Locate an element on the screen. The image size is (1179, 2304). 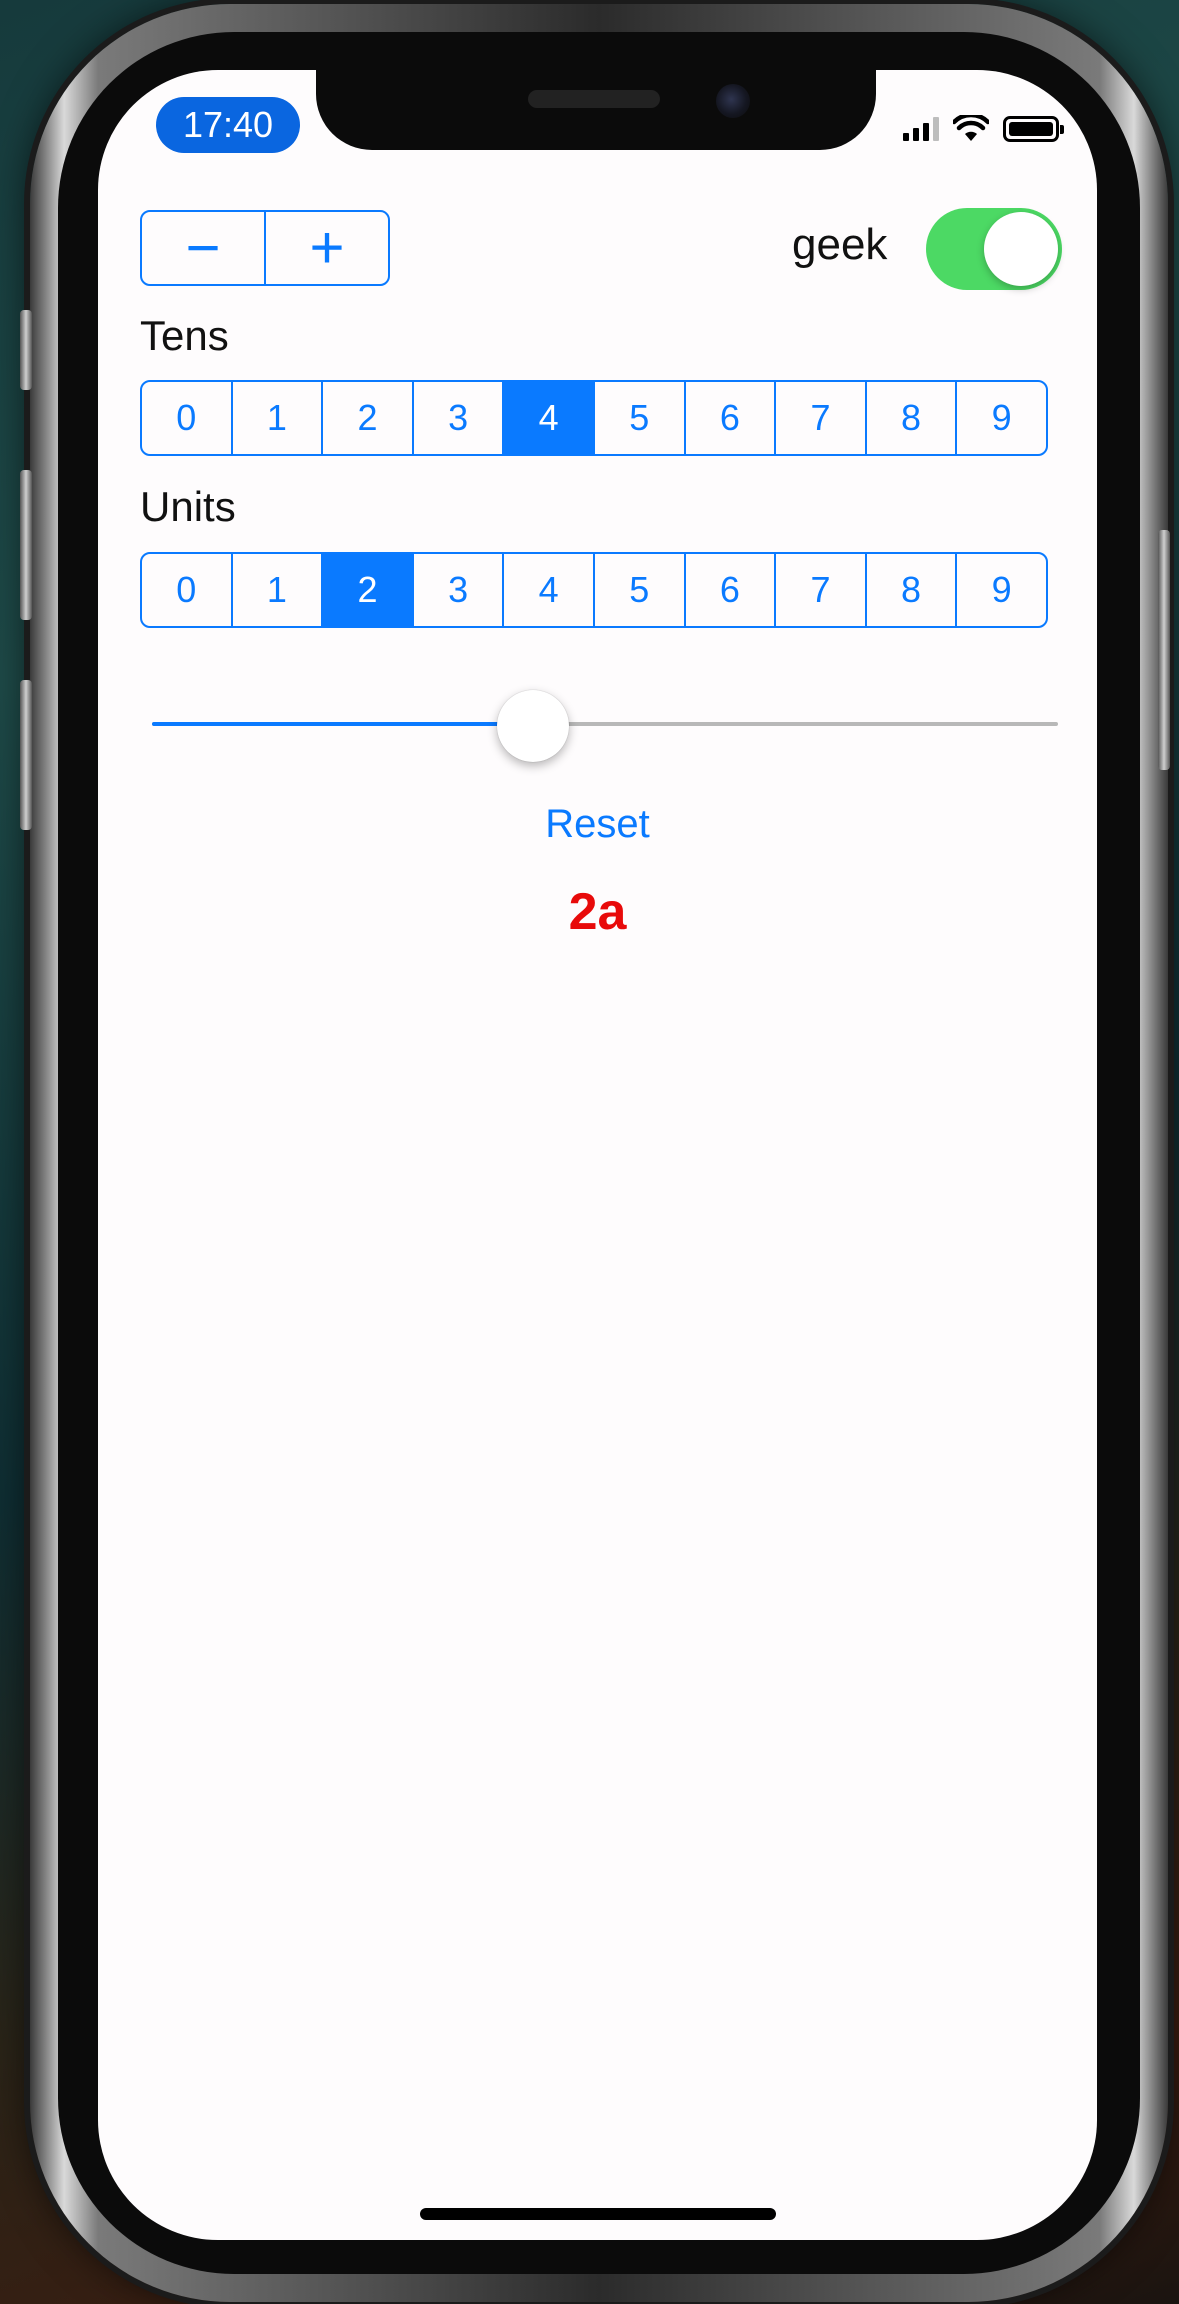
stepper: − + is located at coordinates (265, 248).